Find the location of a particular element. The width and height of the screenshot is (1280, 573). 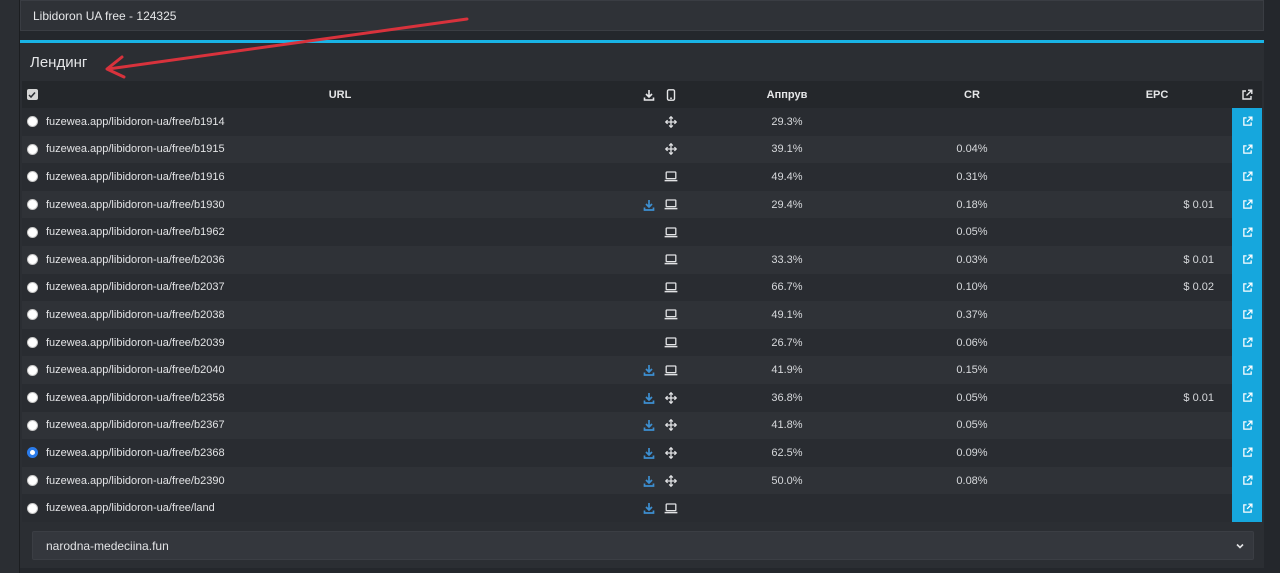

select-all-checkbox is located at coordinates (32, 94).